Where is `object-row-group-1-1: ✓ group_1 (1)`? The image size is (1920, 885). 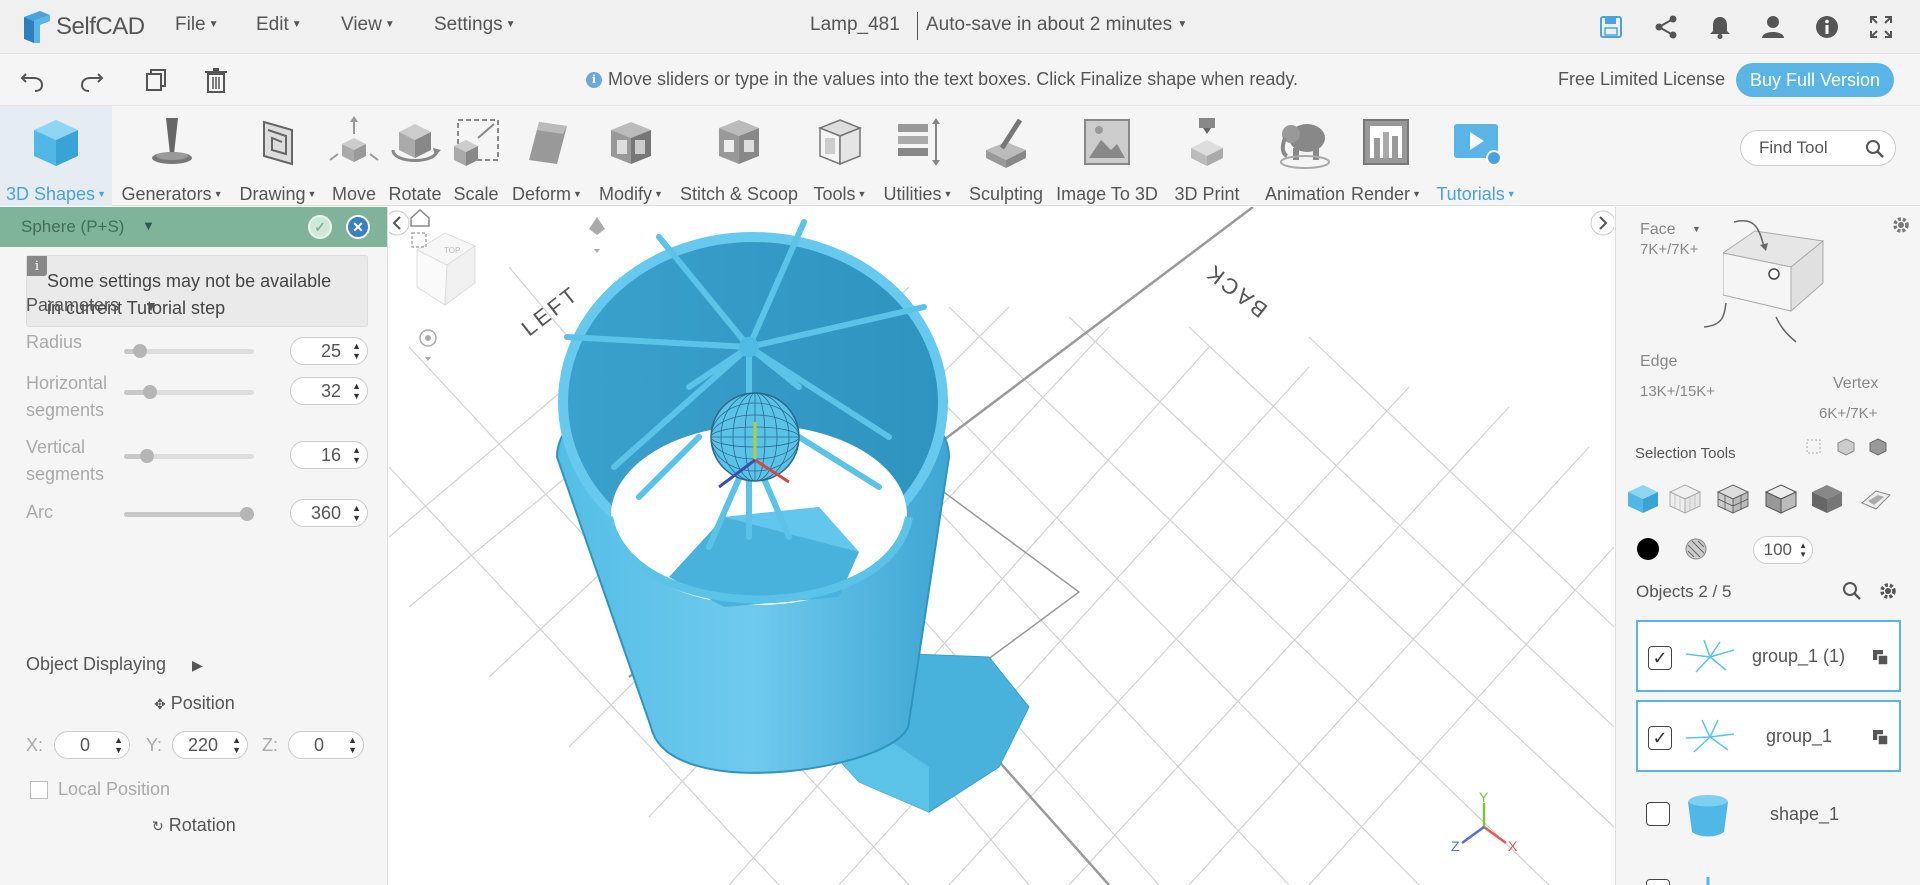 object-row-group-1-1: ✓ group_1 (1) is located at coordinates (1768, 656).